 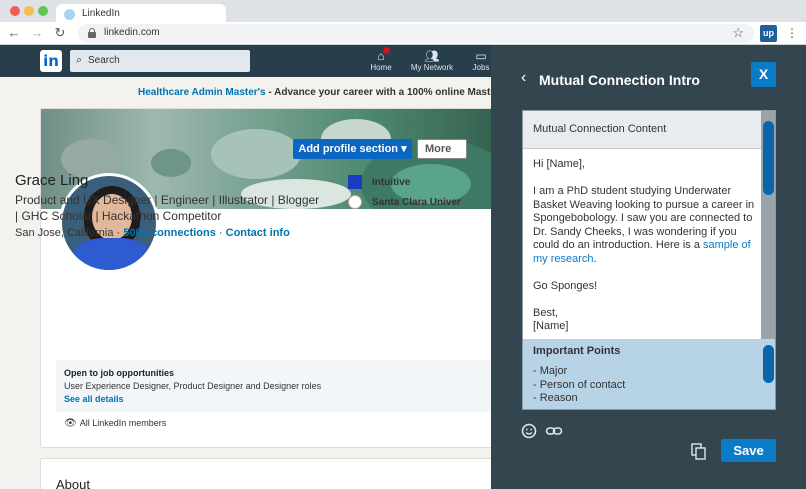 I want to click on list-item: - Person of contact, so click(x=579, y=384).